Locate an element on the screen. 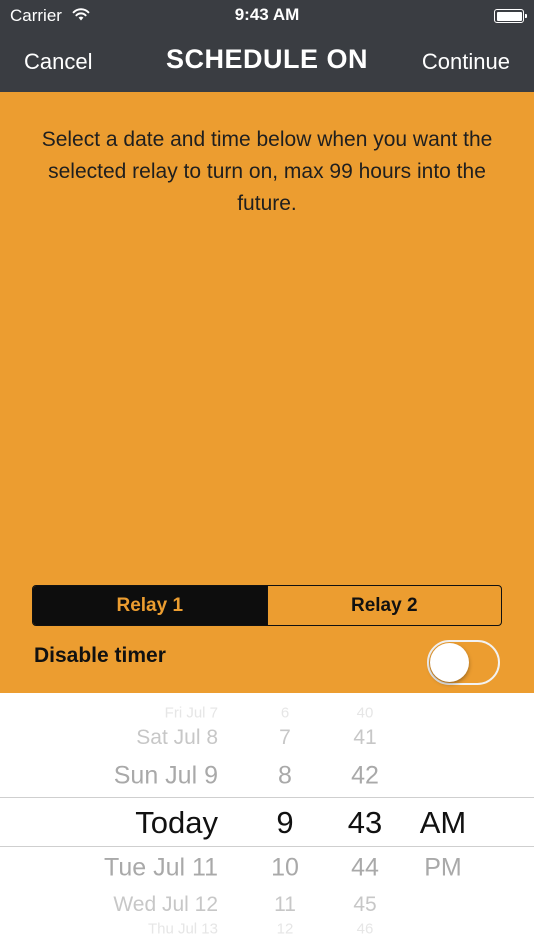 The image size is (534, 950). cancel-button: Cancel is located at coordinates (58, 62).